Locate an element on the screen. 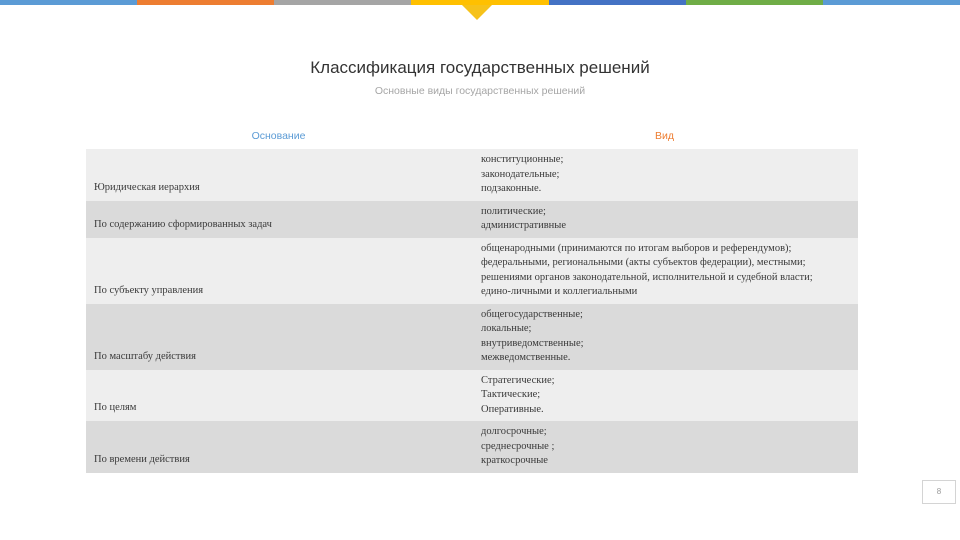 The height and width of the screenshot is (540, 960). type-item: Стратегические; is located at coordinates (518, 380).